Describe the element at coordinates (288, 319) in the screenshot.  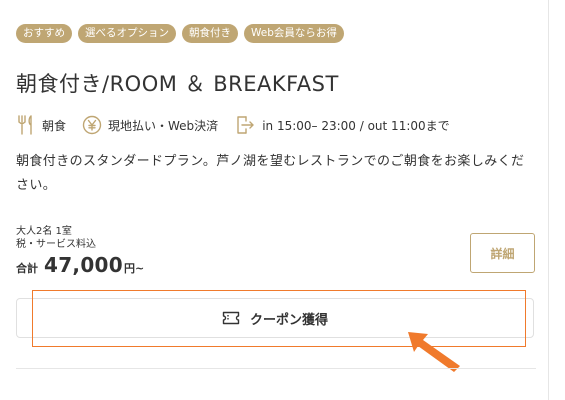
I see `coupon-label: クーポン獲得` at that location.